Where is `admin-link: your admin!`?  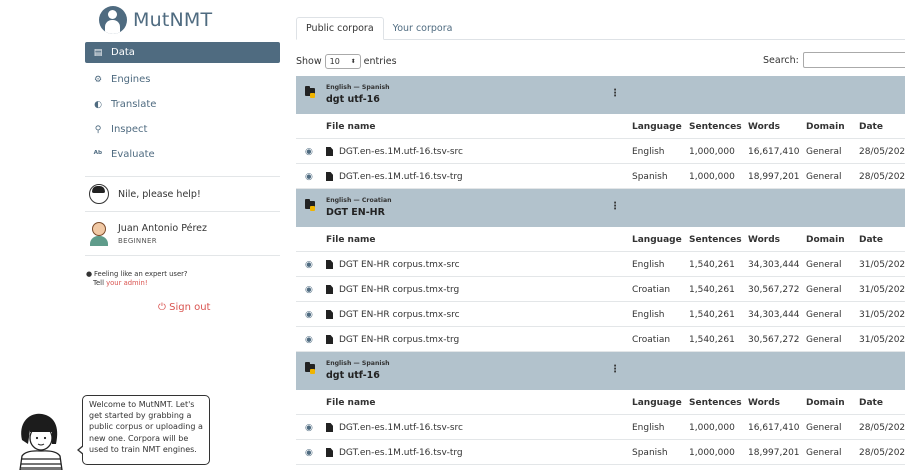
admin-link: your admin! is located at coordinates (126, 283).